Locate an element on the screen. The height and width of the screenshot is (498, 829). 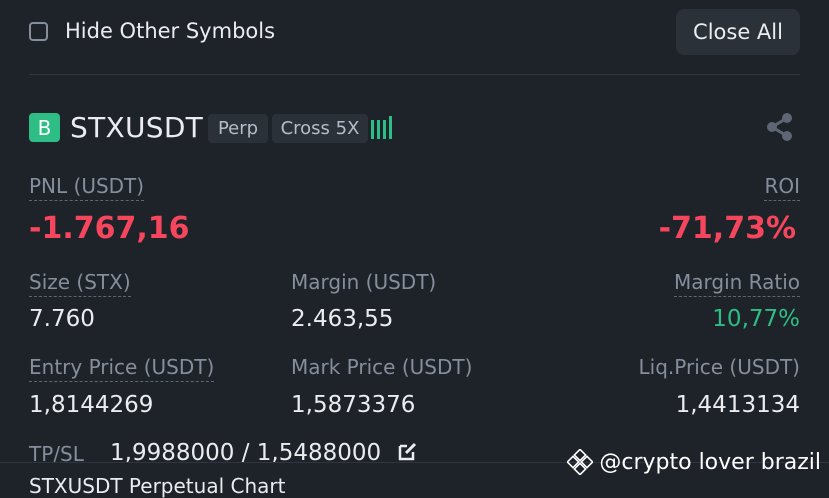
signal-bars-icon is located at coordinates (384, 127).